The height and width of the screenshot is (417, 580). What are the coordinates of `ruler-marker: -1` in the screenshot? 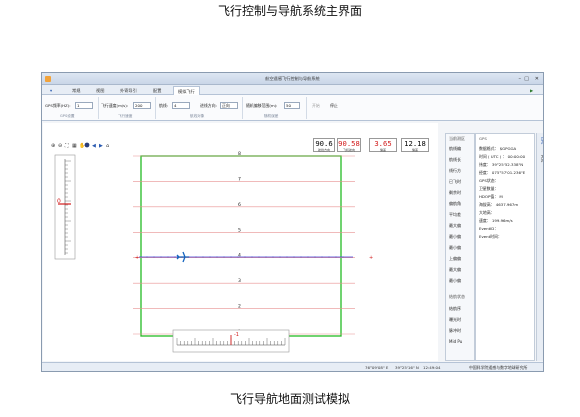 It's located at (236, 335).